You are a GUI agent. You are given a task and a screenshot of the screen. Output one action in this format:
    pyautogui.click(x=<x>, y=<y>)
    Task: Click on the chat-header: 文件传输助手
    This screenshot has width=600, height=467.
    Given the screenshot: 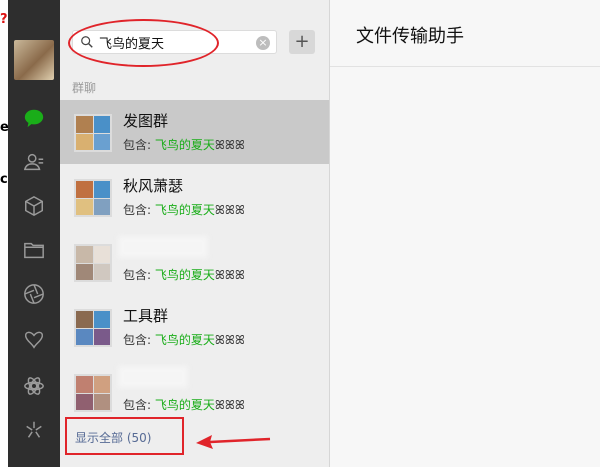 What is the action you would take?
    pyautogui.click(x=465, y=33)
    